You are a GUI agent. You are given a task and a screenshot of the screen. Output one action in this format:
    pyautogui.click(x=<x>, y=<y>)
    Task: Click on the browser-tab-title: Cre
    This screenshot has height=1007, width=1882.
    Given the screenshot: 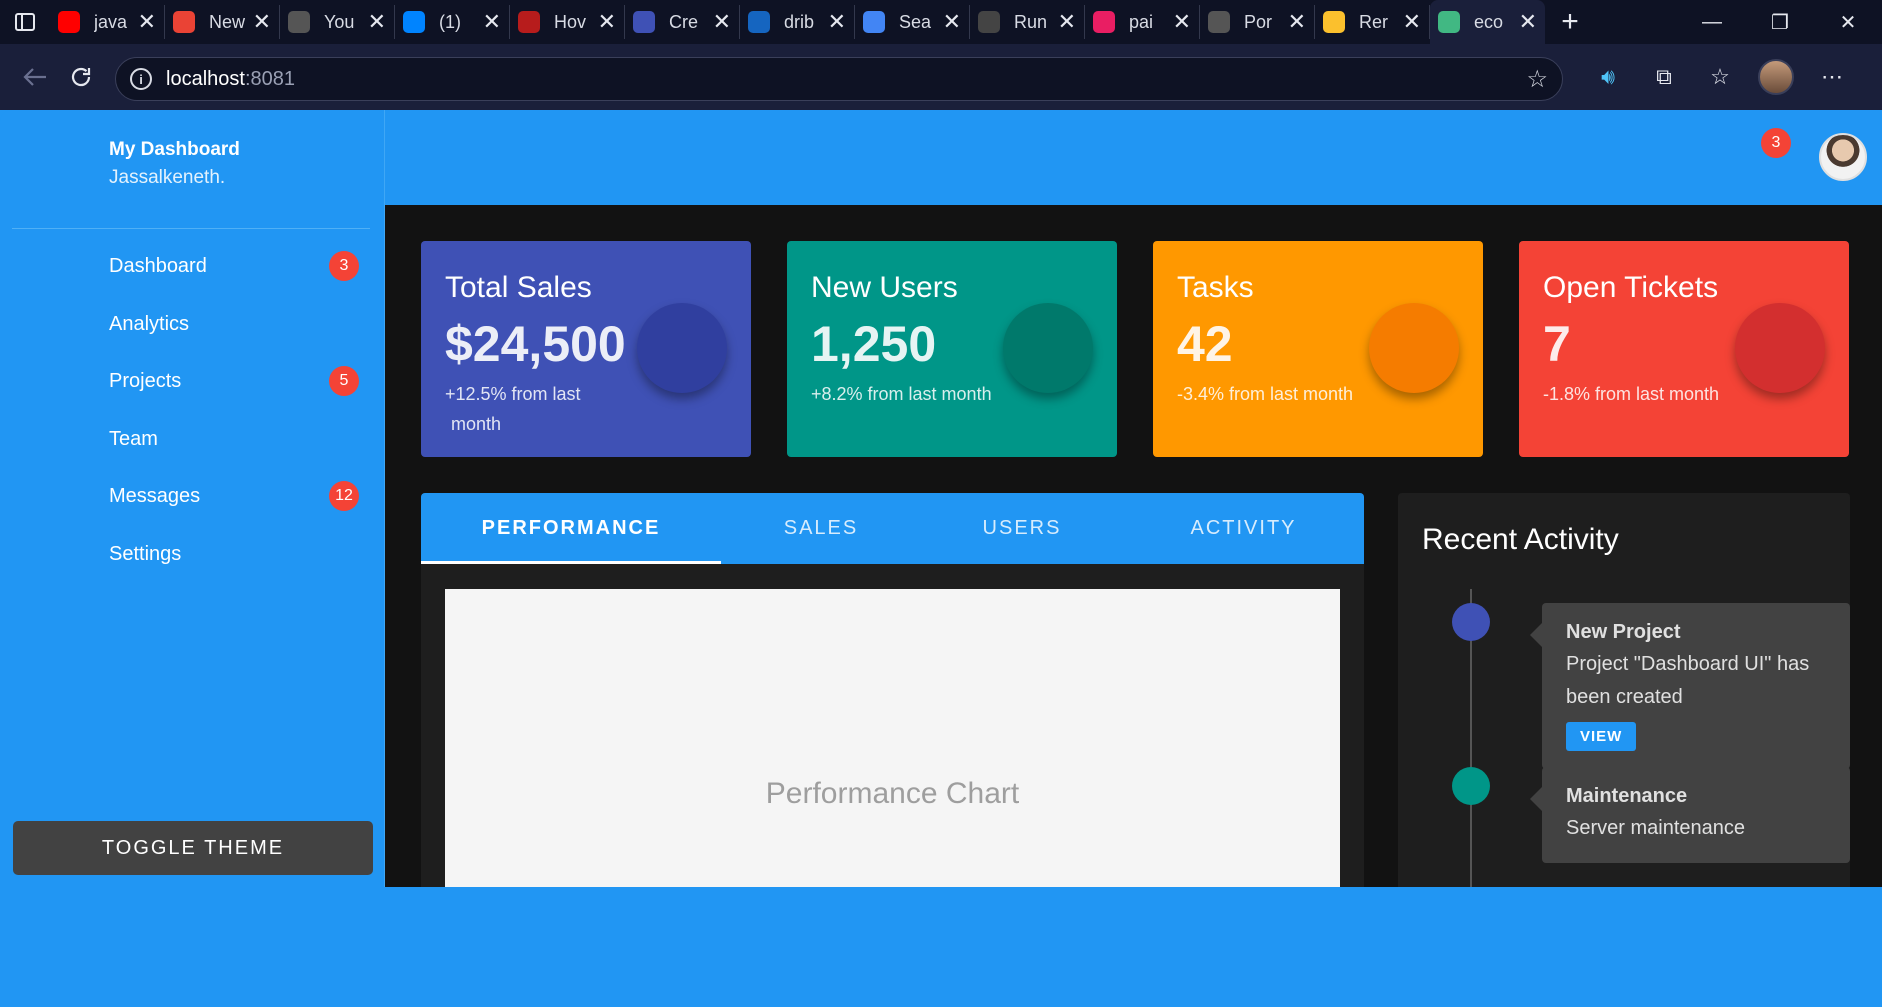 What is the action you would take?
    pyautogui.click(x=684, y=21)
    